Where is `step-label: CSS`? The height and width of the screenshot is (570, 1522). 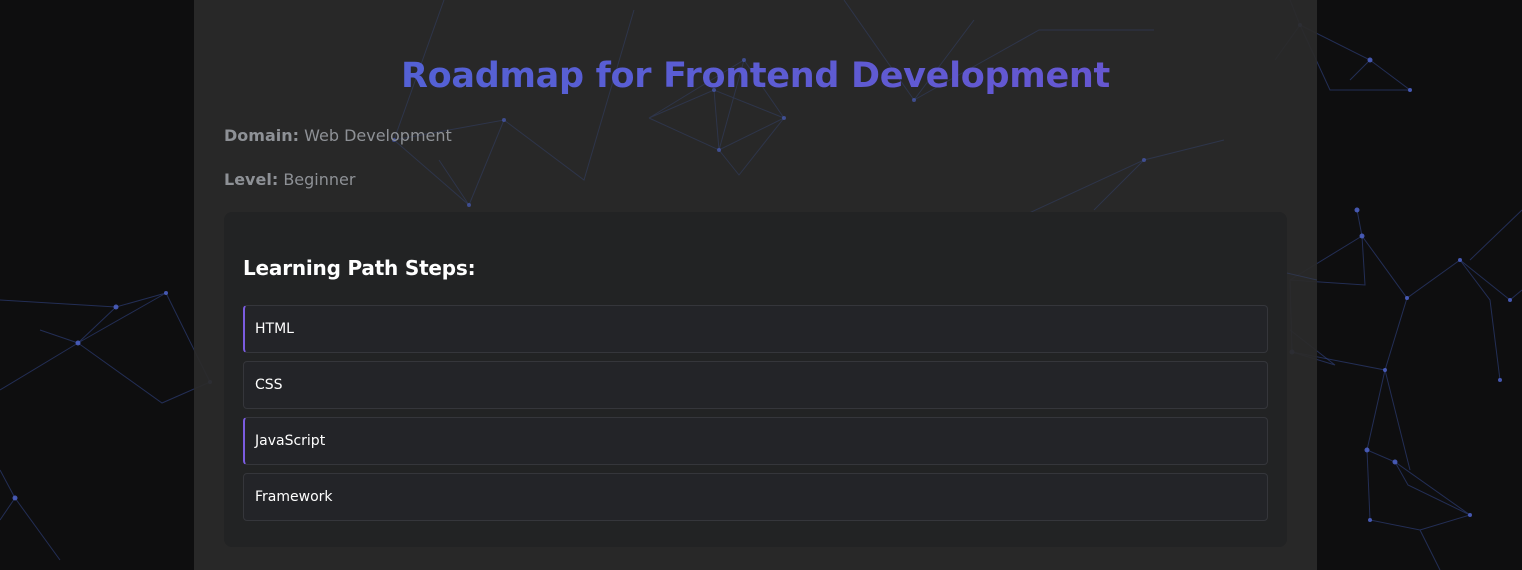 step-label: CSS is located at coordinates (269, 385).